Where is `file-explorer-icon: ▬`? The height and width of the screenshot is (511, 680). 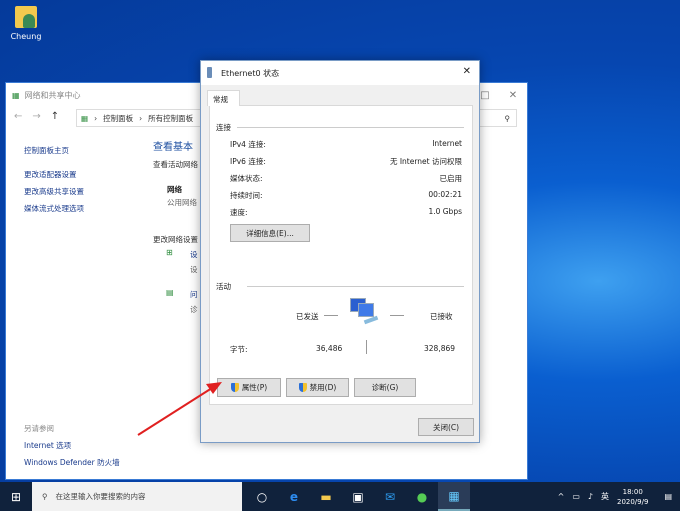
file-explorer-icon: ▬ is located at coordinates (326, 496).